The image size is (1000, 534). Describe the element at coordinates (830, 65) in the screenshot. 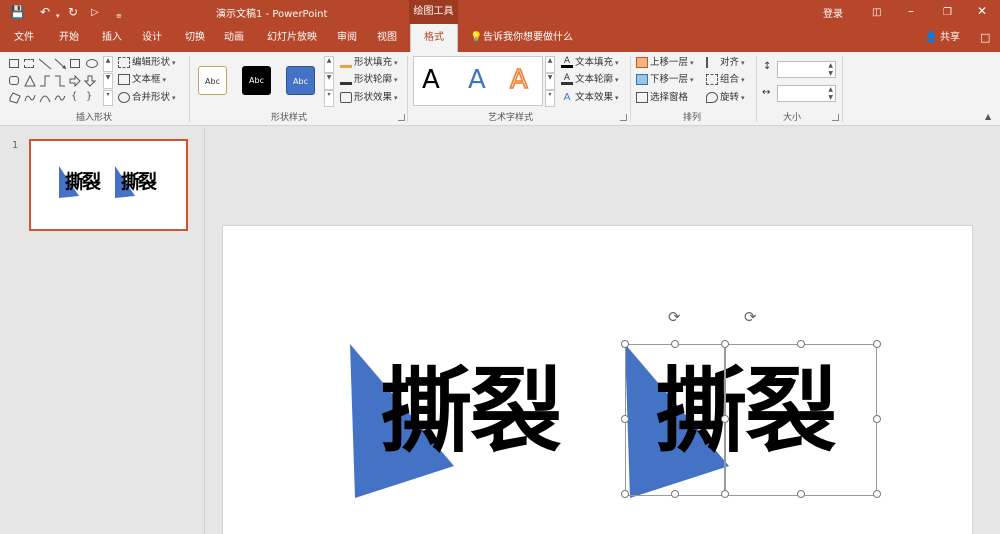

I see `height-up-icon: ▲` at that location.